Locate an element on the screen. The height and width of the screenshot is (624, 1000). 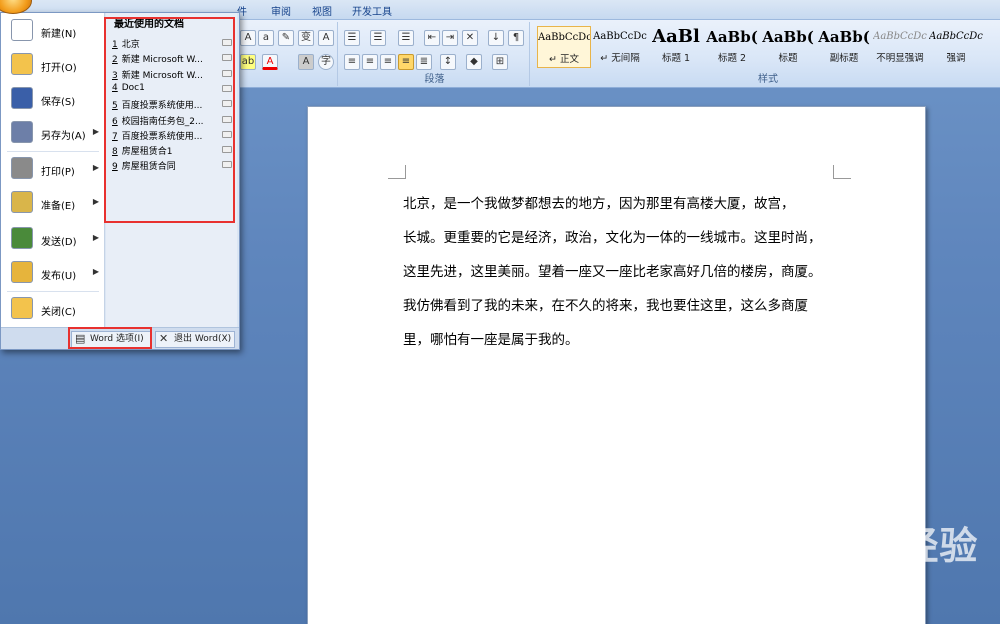
menu-item: 新建(N) is located at coordinates (53, 31).